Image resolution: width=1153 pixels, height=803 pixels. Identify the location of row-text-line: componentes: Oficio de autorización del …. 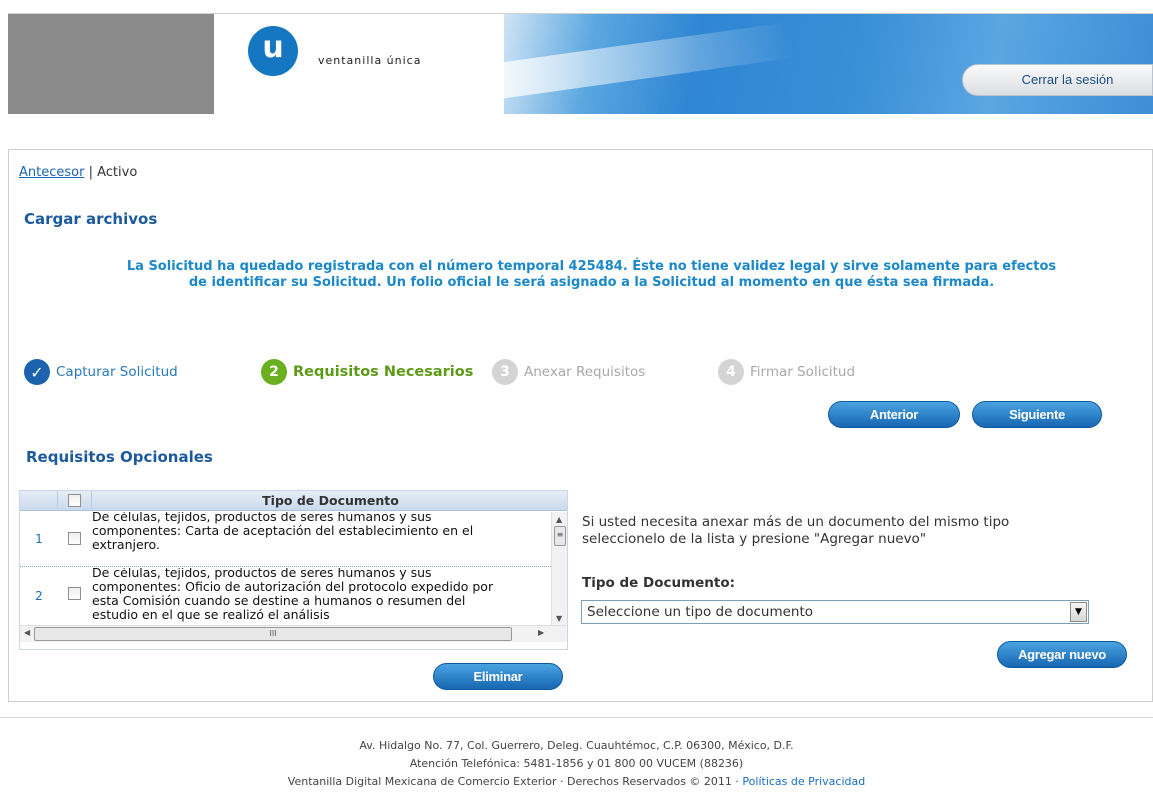
(293, 586).